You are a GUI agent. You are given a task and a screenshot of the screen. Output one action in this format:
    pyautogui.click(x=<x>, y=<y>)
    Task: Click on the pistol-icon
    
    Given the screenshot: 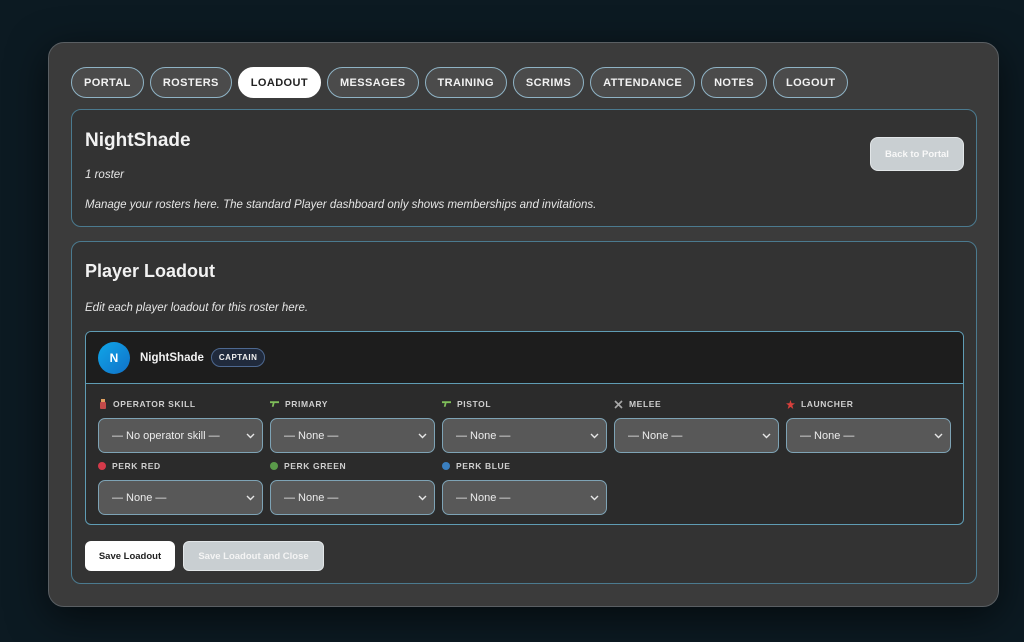 What is the action you would take?
    pyautogui.click(x=446, y=404)
    